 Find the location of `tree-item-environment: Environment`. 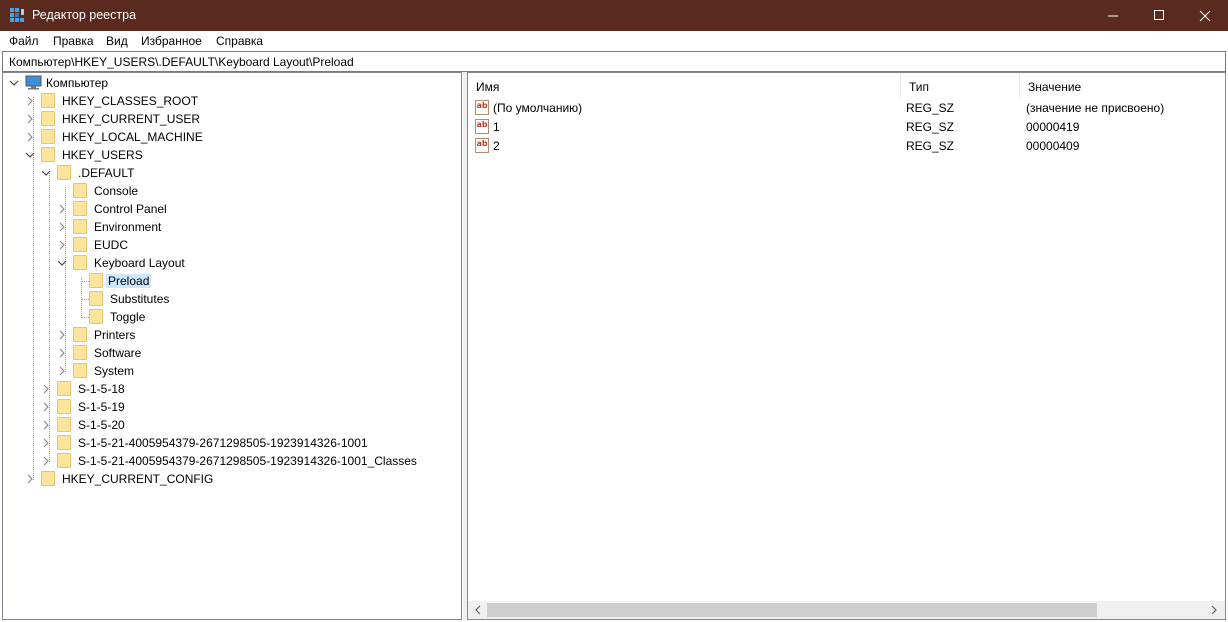

tree-item-environment: Environment is located at coordinates (247, 227).